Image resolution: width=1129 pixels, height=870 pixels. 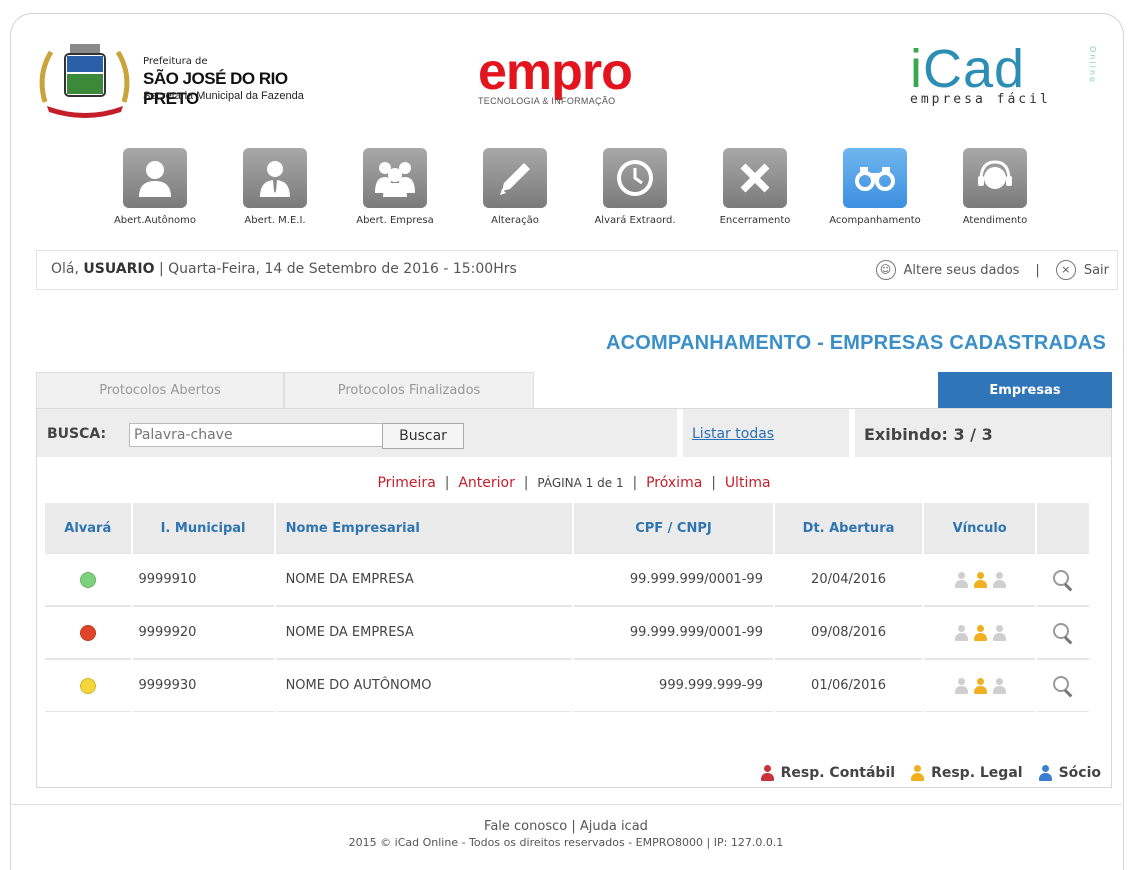 What do you see at coordinates (974, 69) in the screenshot?
I see `icad-rest: Cad` at bounding box center [974, 69].